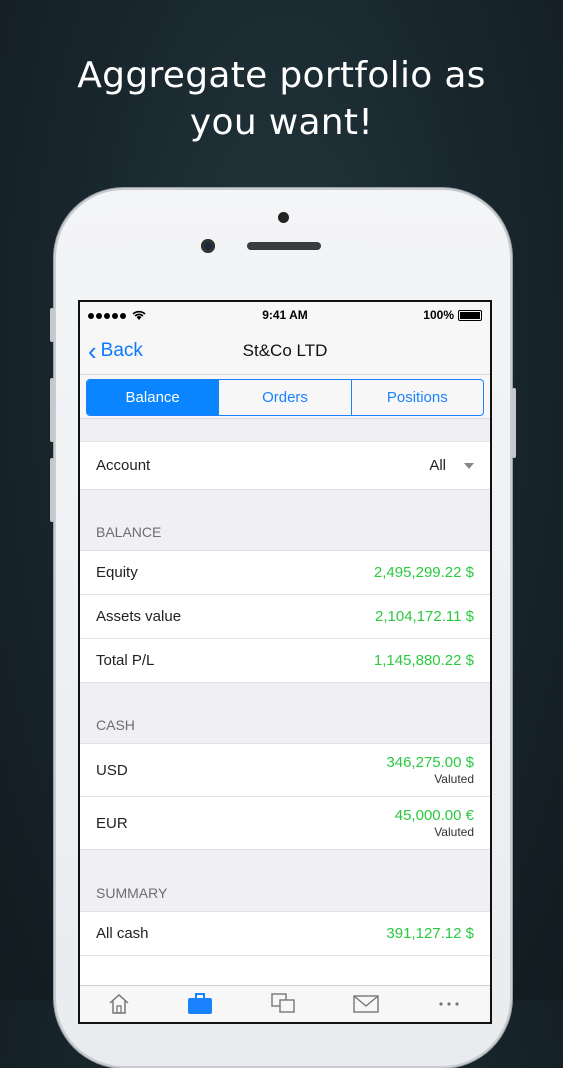 Image resolution: width=563 pixels, height=1068 pixels. What do you see at coordinates (417, 397) in the screenshot?
I see `tab-positions: Positions` at bounding box center [417, 397].